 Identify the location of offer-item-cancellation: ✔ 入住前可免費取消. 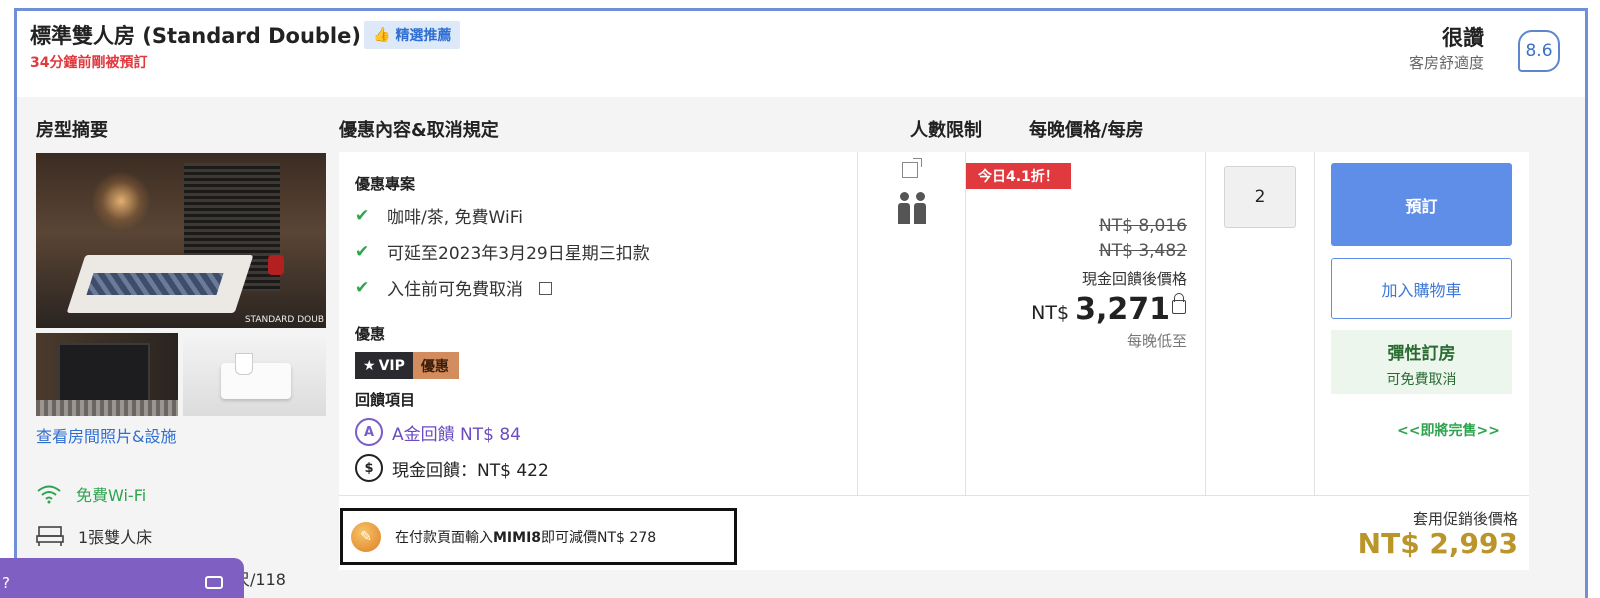
(453, 287).